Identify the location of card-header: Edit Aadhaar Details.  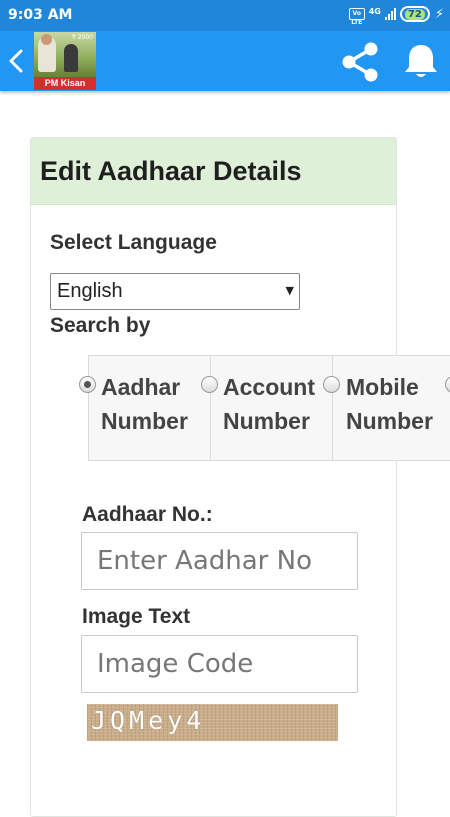
(213, 171).